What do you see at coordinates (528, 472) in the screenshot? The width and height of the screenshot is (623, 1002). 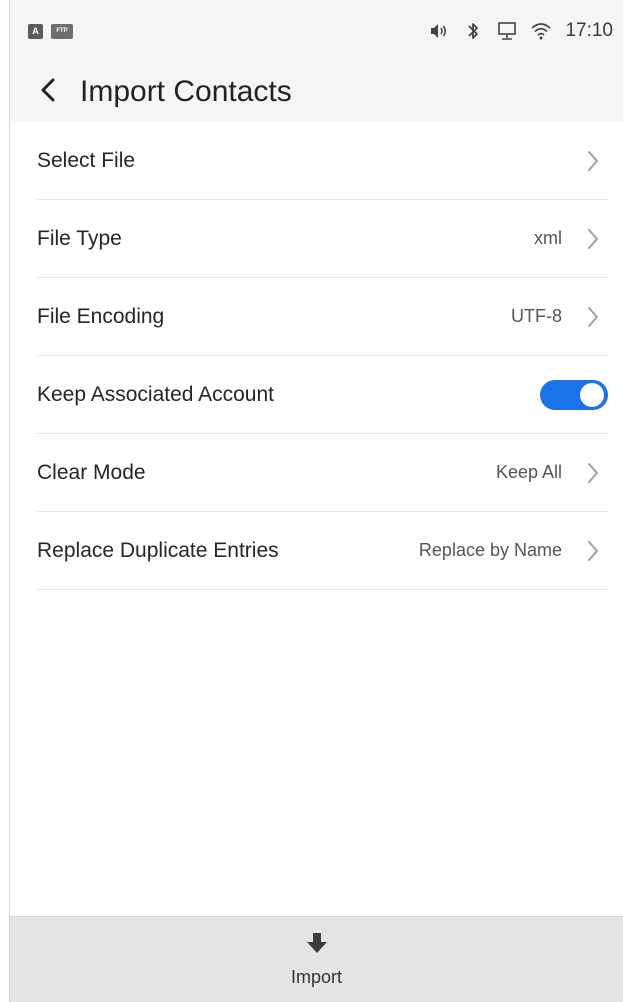 I see `clear-mode-value: Keep All` at bounding box center [528, 472].